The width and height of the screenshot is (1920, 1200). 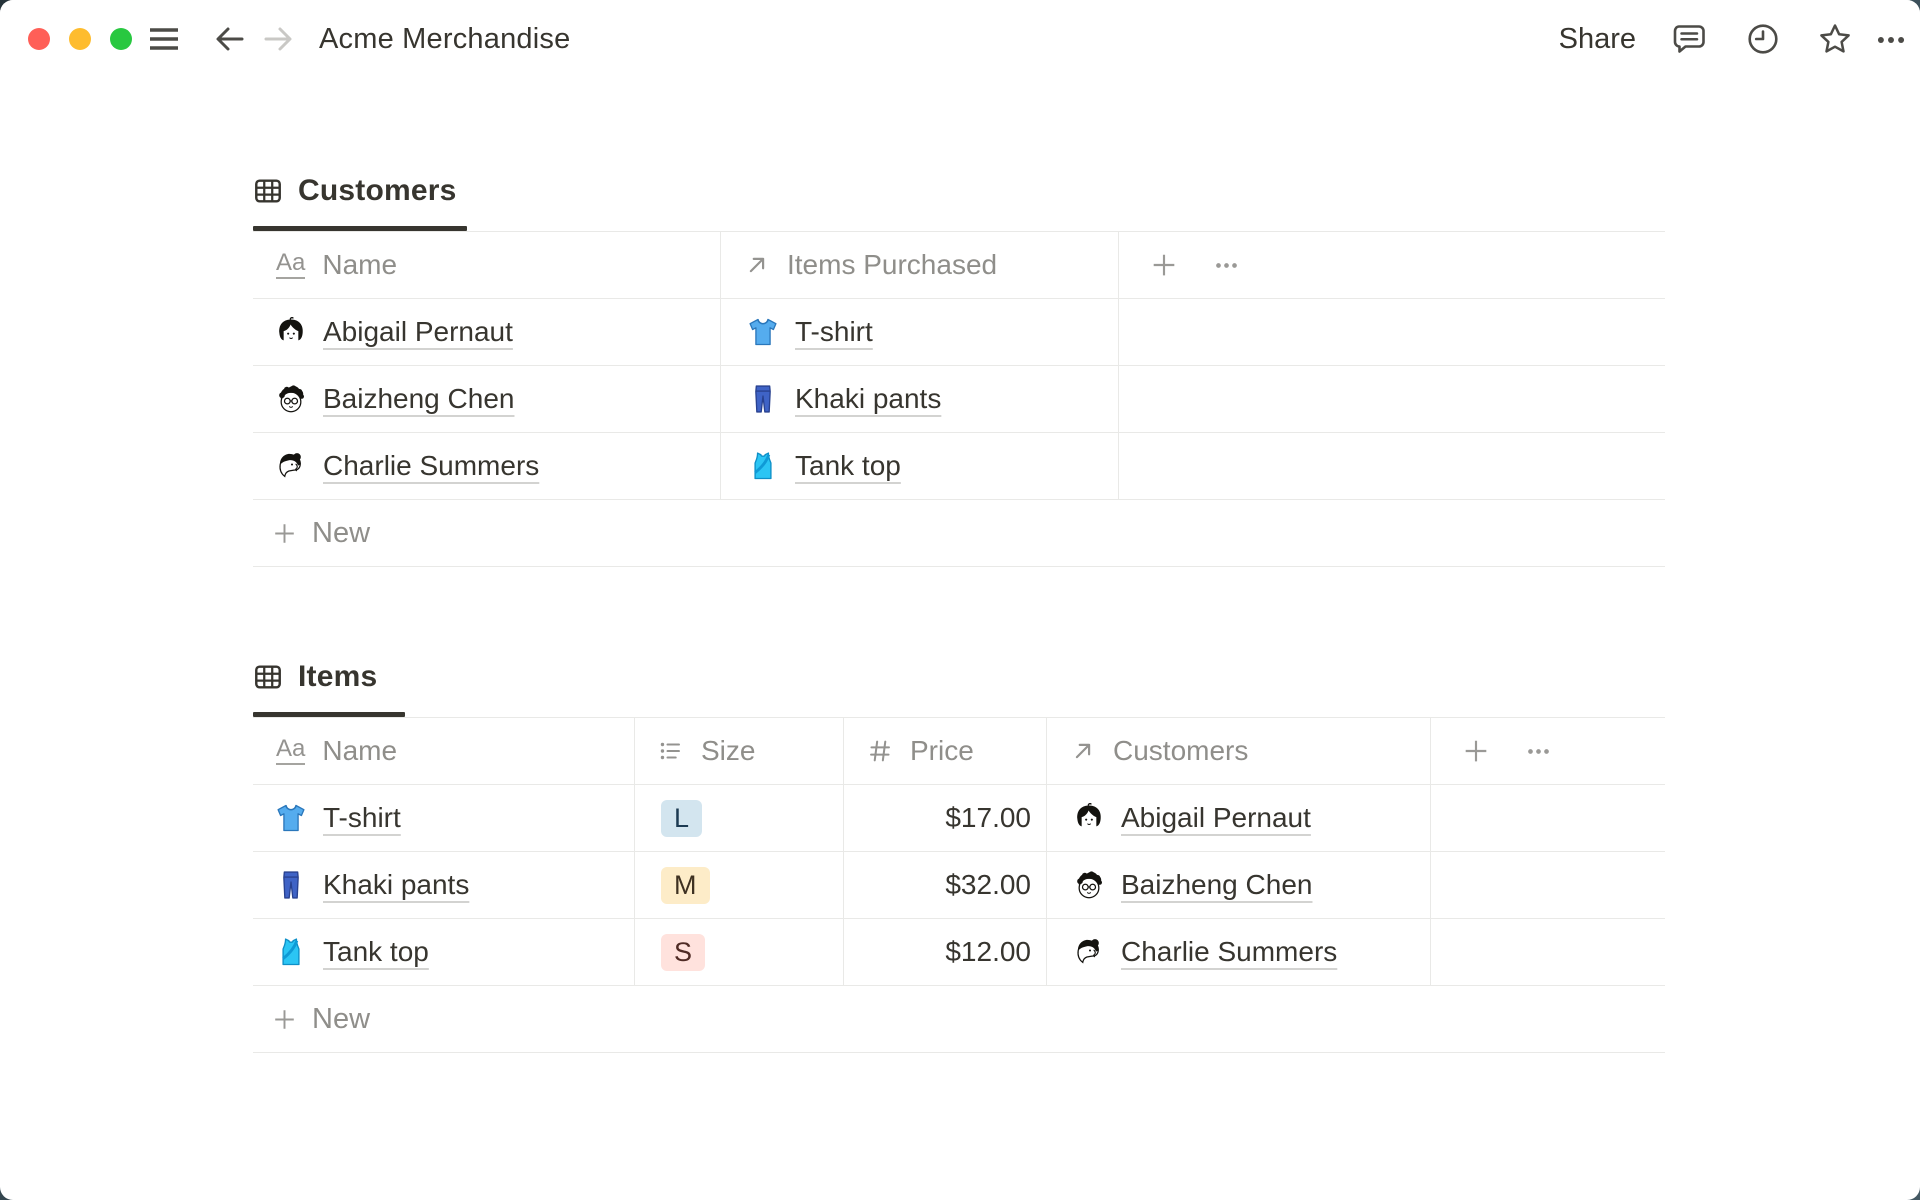 I want to click on menu-icon, so click(x=164, y=39).